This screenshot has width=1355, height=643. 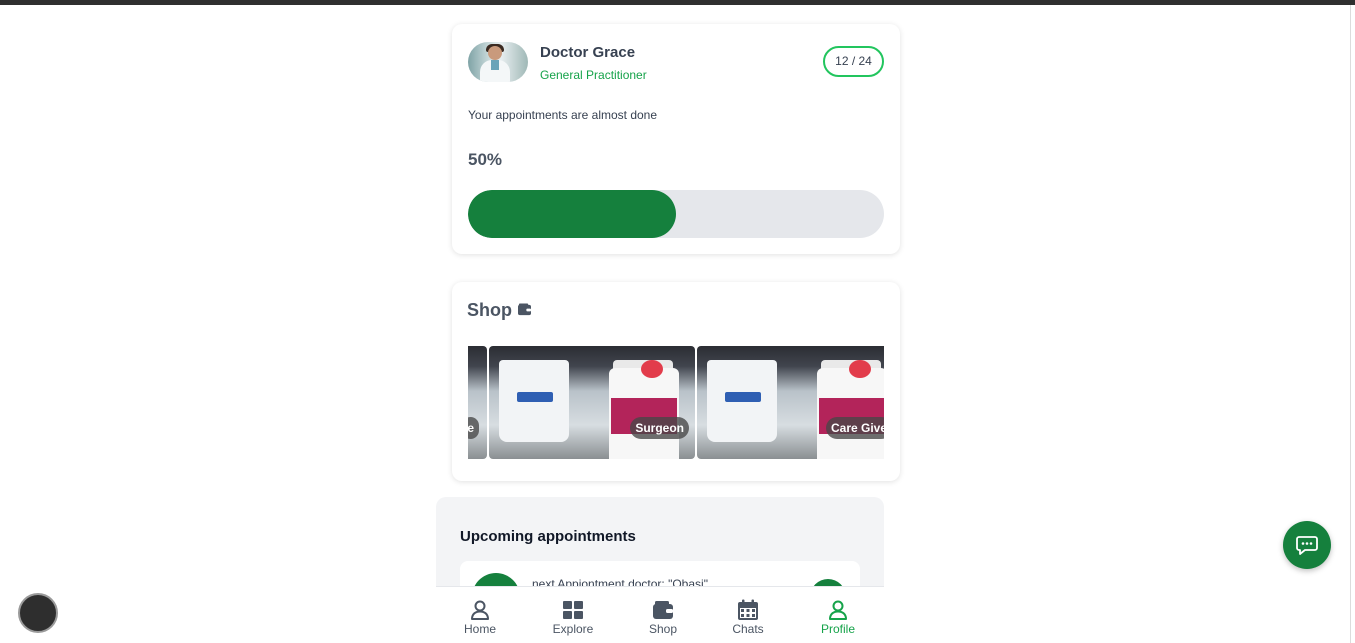 What do you see at coordinates (548, 536) in the screenshot?
I see `appointments-title: Upcoming appointments` at bounding box center [548, 536].